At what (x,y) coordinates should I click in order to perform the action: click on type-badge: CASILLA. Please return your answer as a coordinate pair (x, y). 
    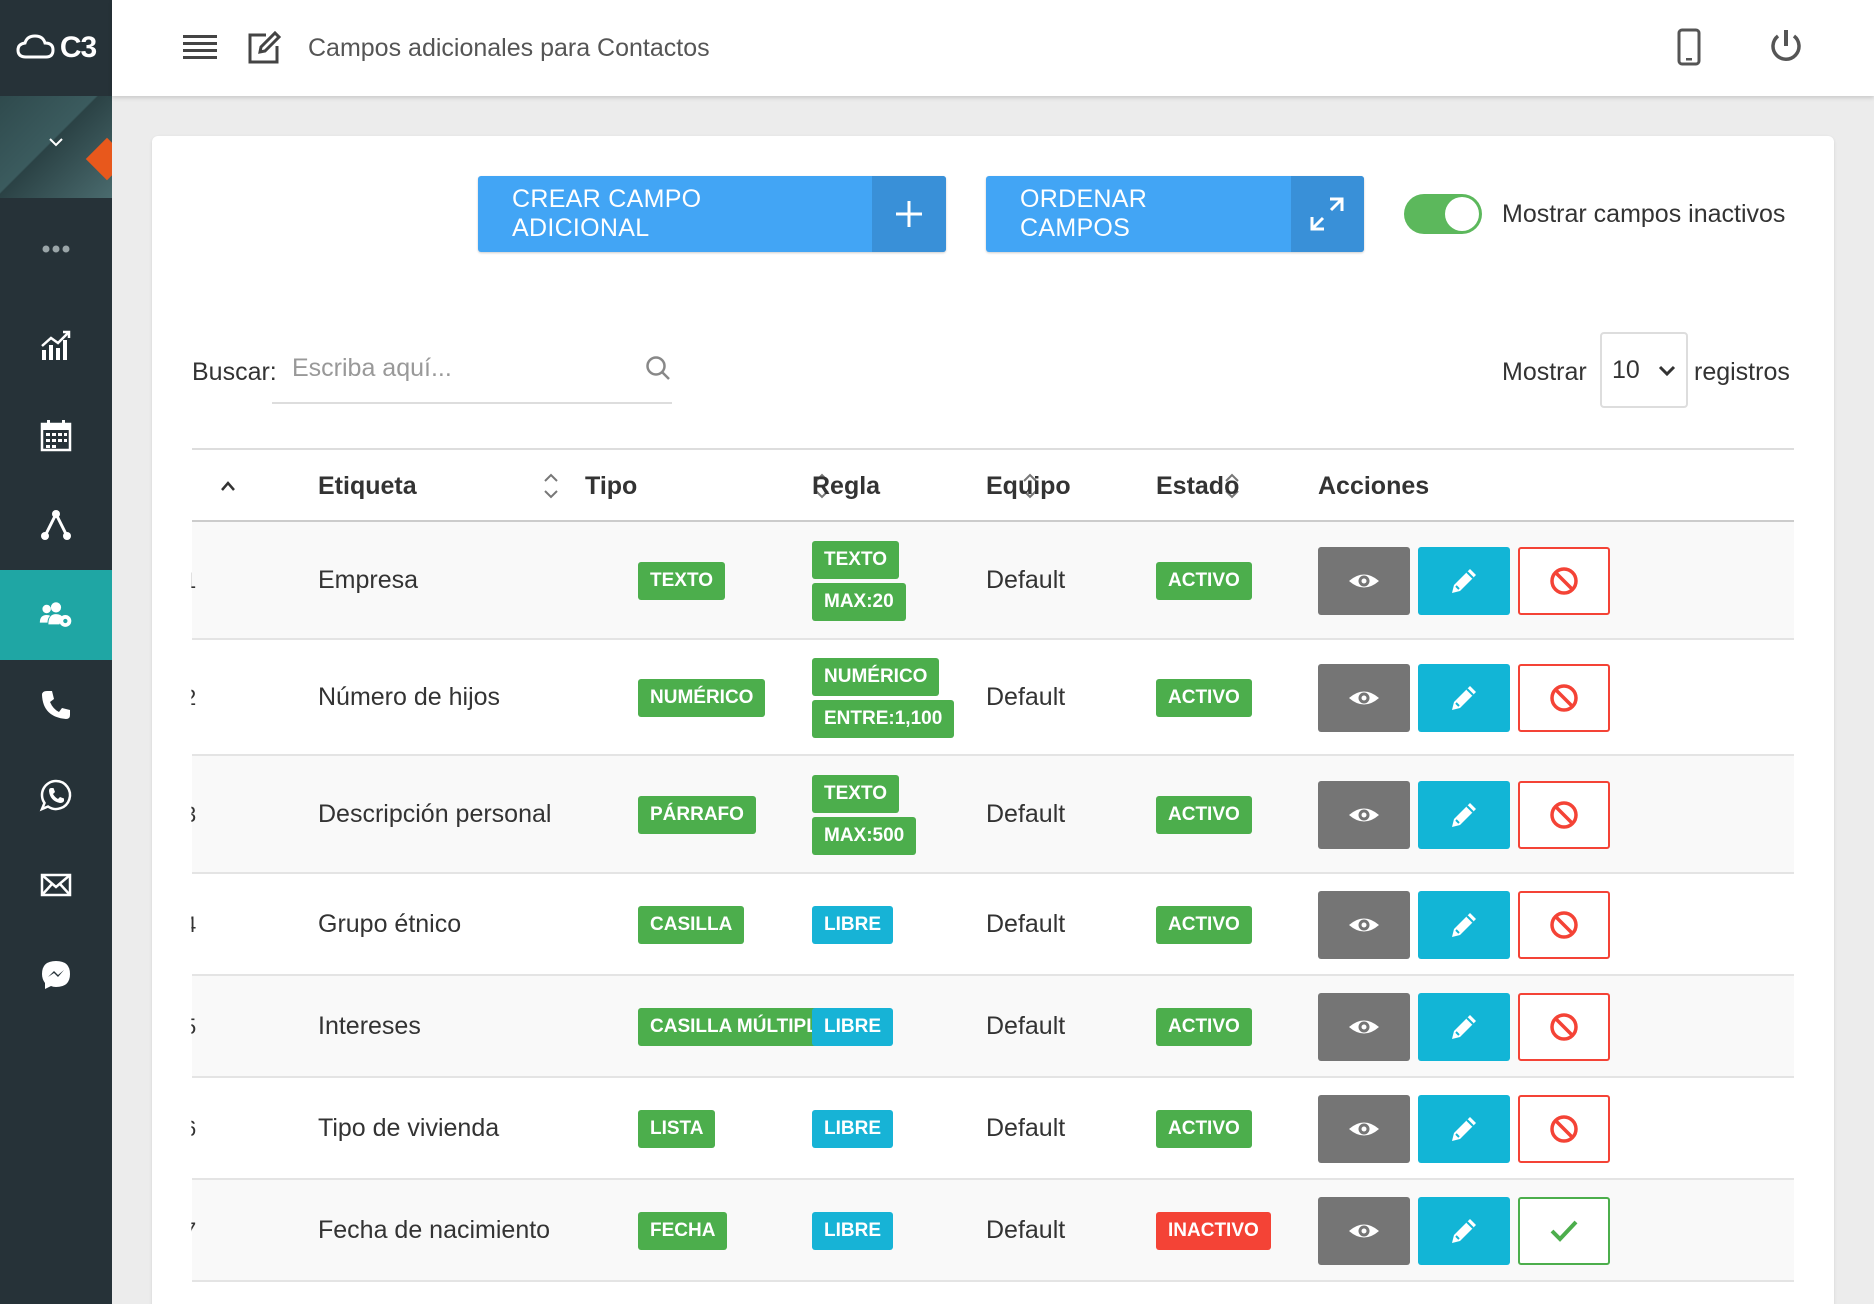
    Looking at the image, I should click on (691, 925).